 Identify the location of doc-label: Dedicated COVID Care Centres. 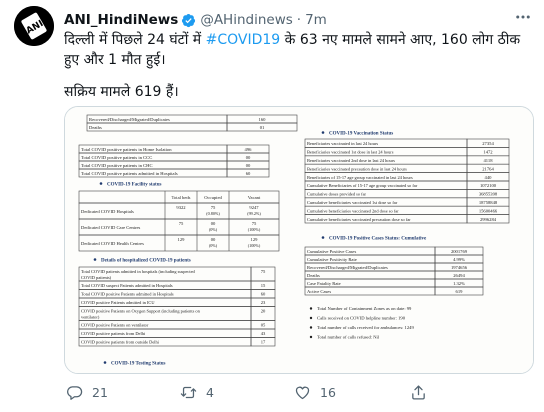
(111, 227).